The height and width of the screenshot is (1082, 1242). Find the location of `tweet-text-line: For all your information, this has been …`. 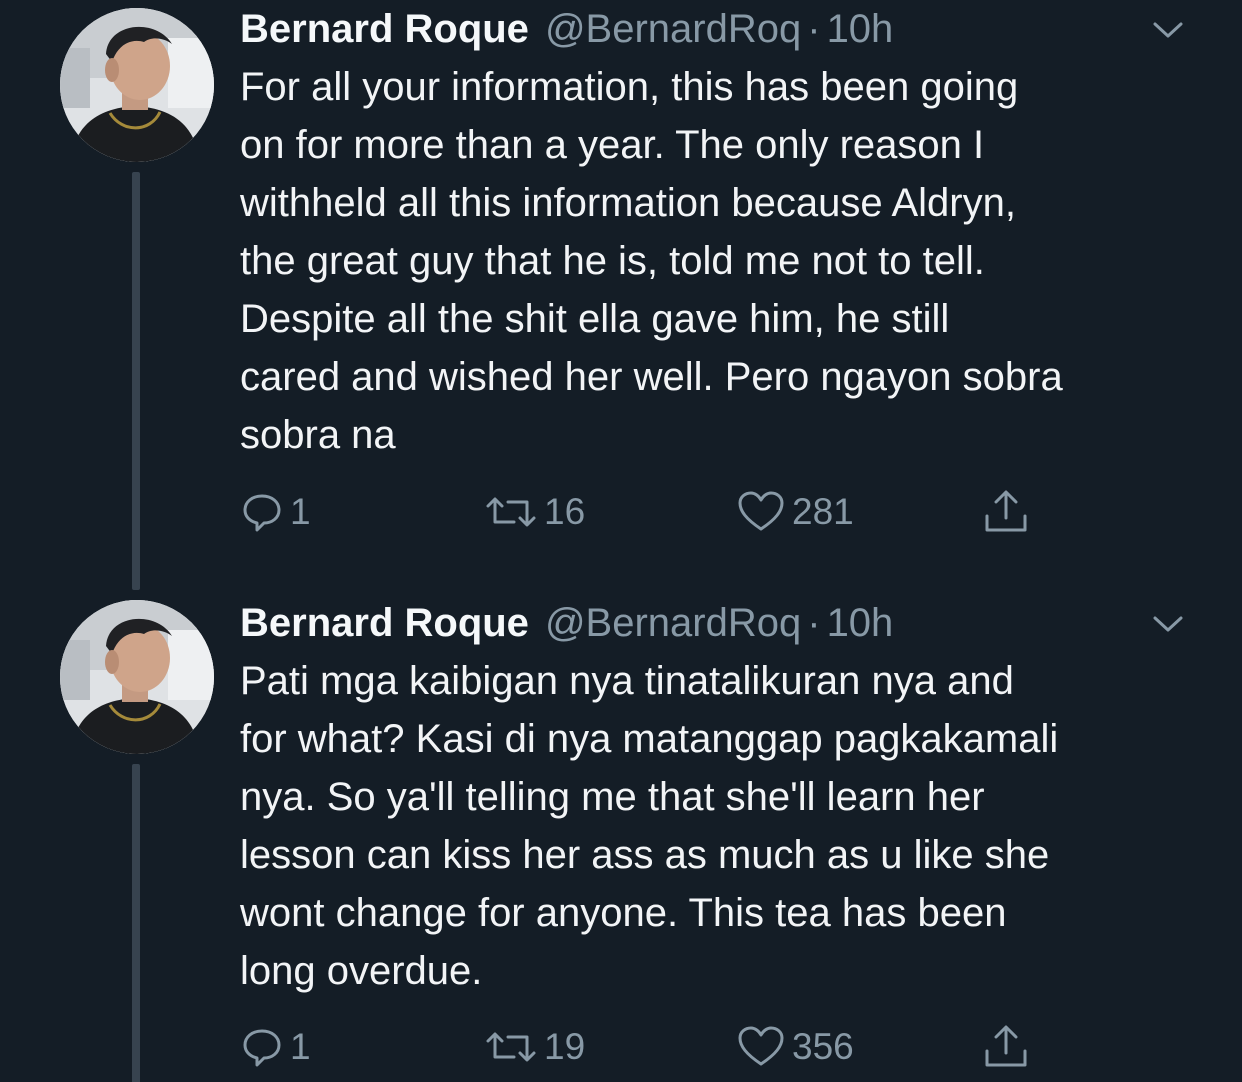

tweet-text-line: For all your information, this has been … is located at coordinates (629, 87).